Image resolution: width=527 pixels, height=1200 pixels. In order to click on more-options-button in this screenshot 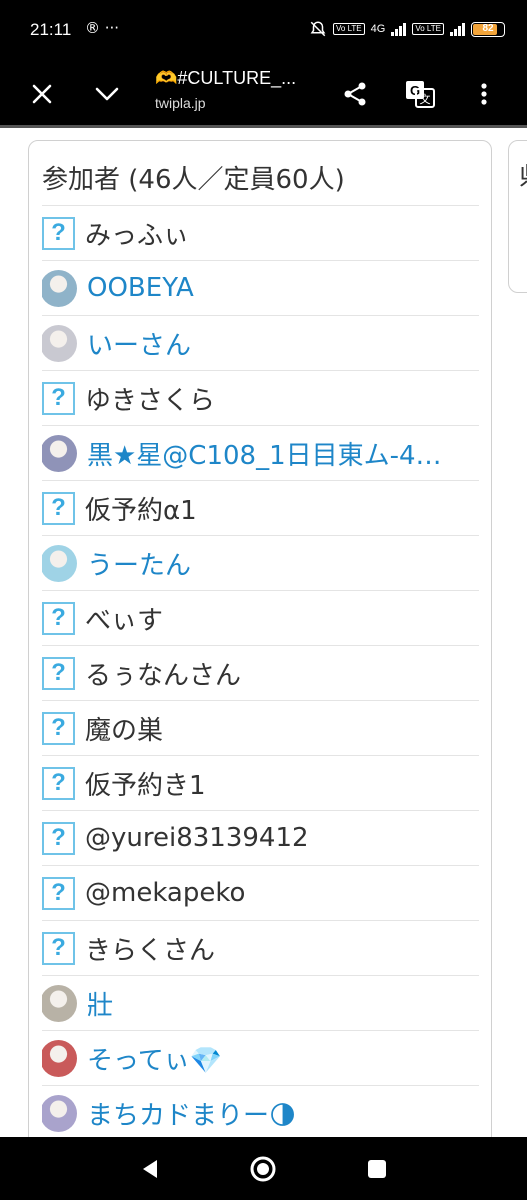, I will do `click(484, 93)`.